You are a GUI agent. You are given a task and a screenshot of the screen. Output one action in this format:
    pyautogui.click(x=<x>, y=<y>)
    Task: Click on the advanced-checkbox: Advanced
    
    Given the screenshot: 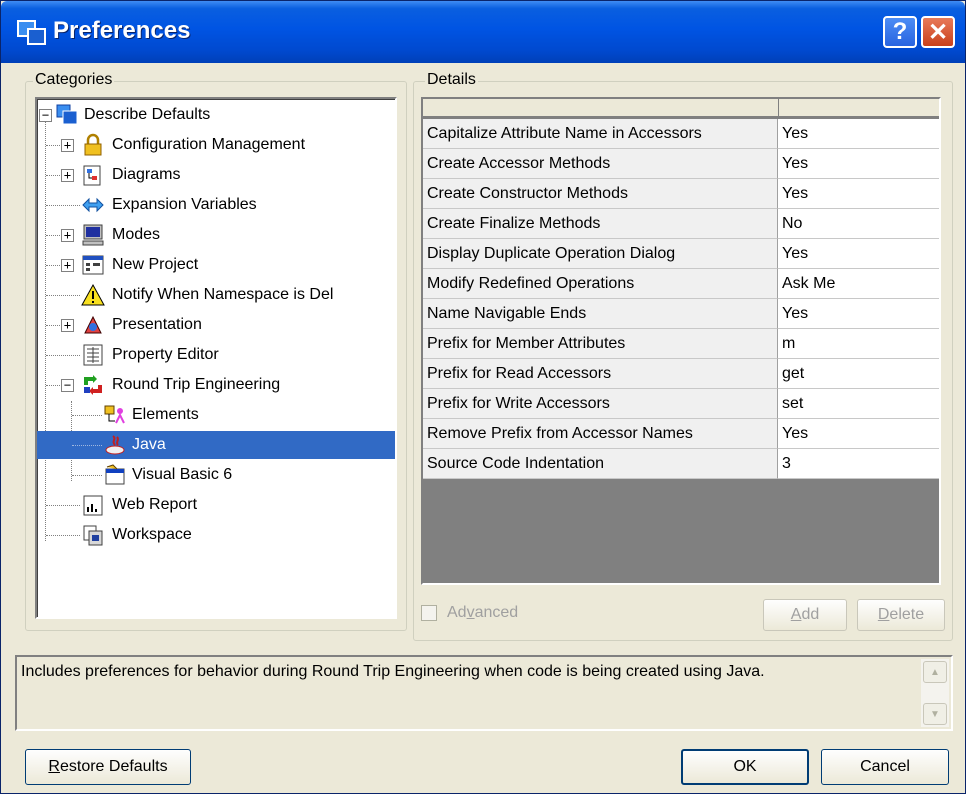 What is the action you would take?
    pyautogui.click(x=469, y=613)
    